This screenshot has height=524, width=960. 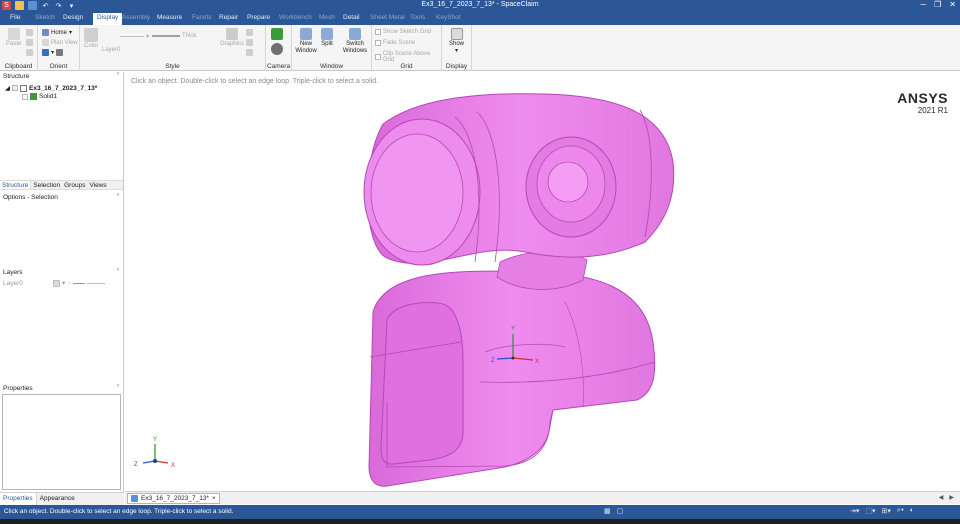 I want to click on corner-triad: Y X Z, so click(x=154, y=453).